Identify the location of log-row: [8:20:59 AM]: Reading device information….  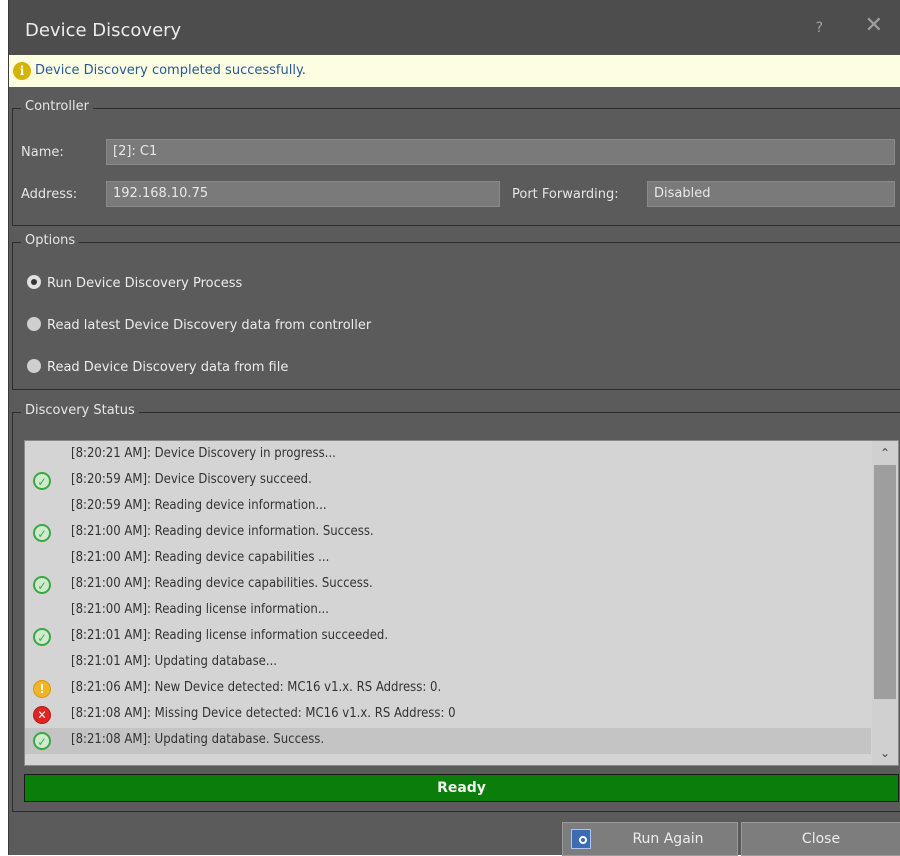
(448, 507).